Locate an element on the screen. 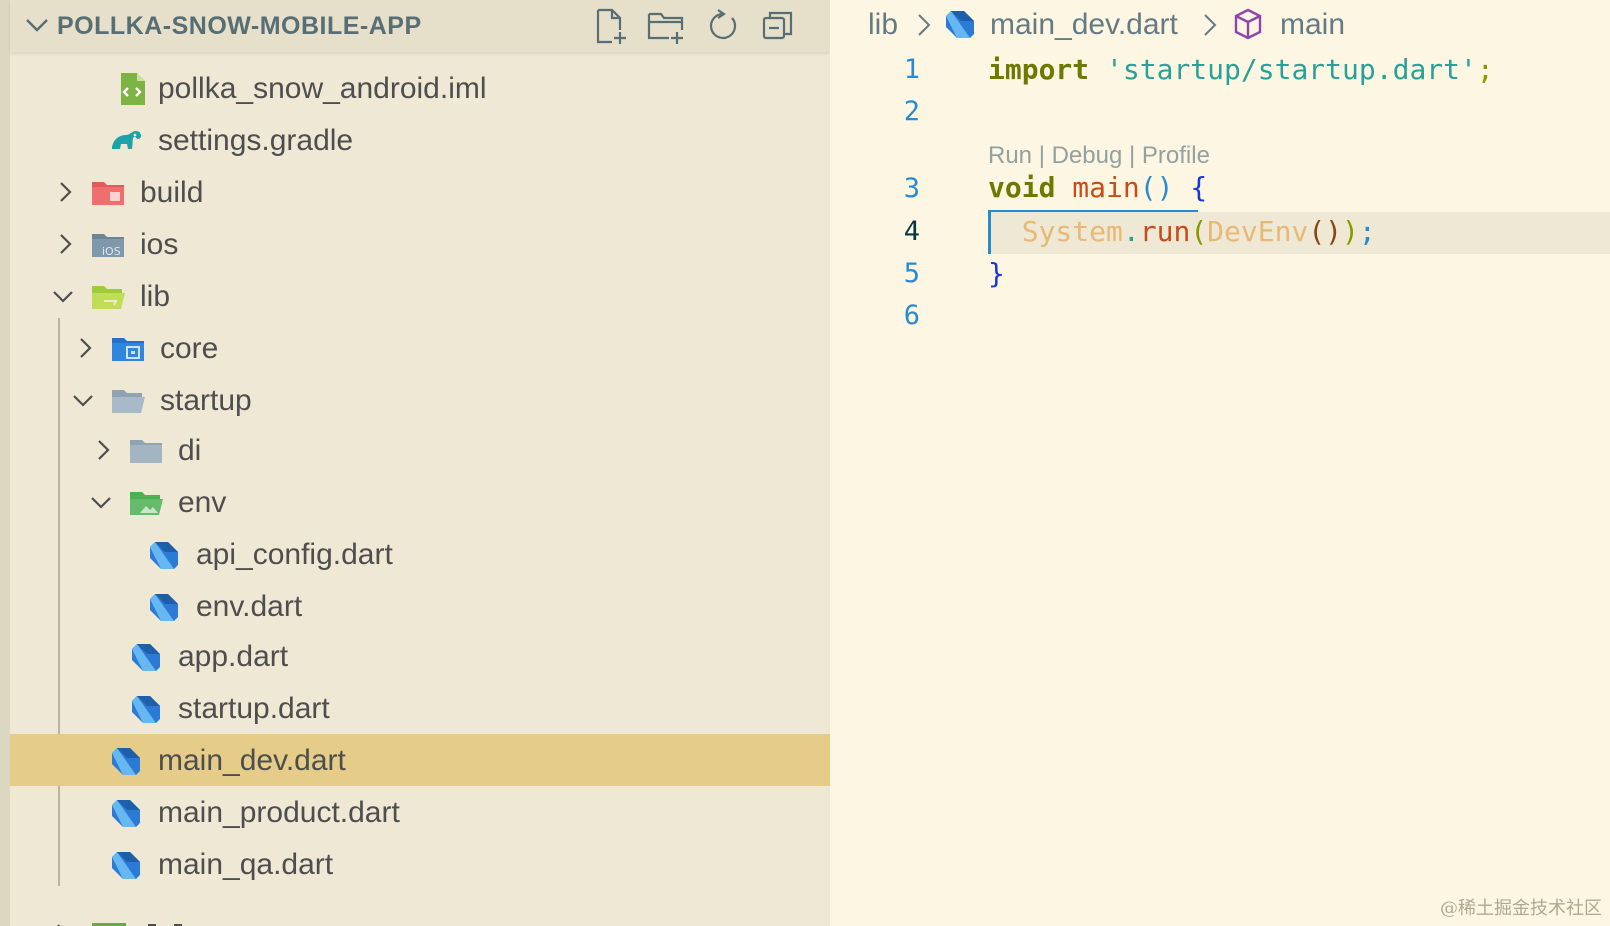 Image resolution: width=1610 pixels, height=926 pixels. gradle-icon is located at coordinates (126, 141).